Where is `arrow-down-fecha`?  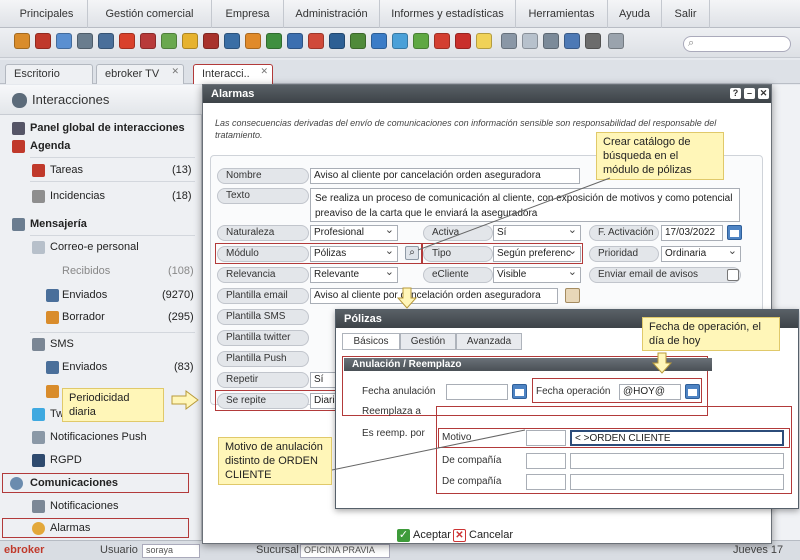 arrow-down-fecha is located at coordinates (662, 363).